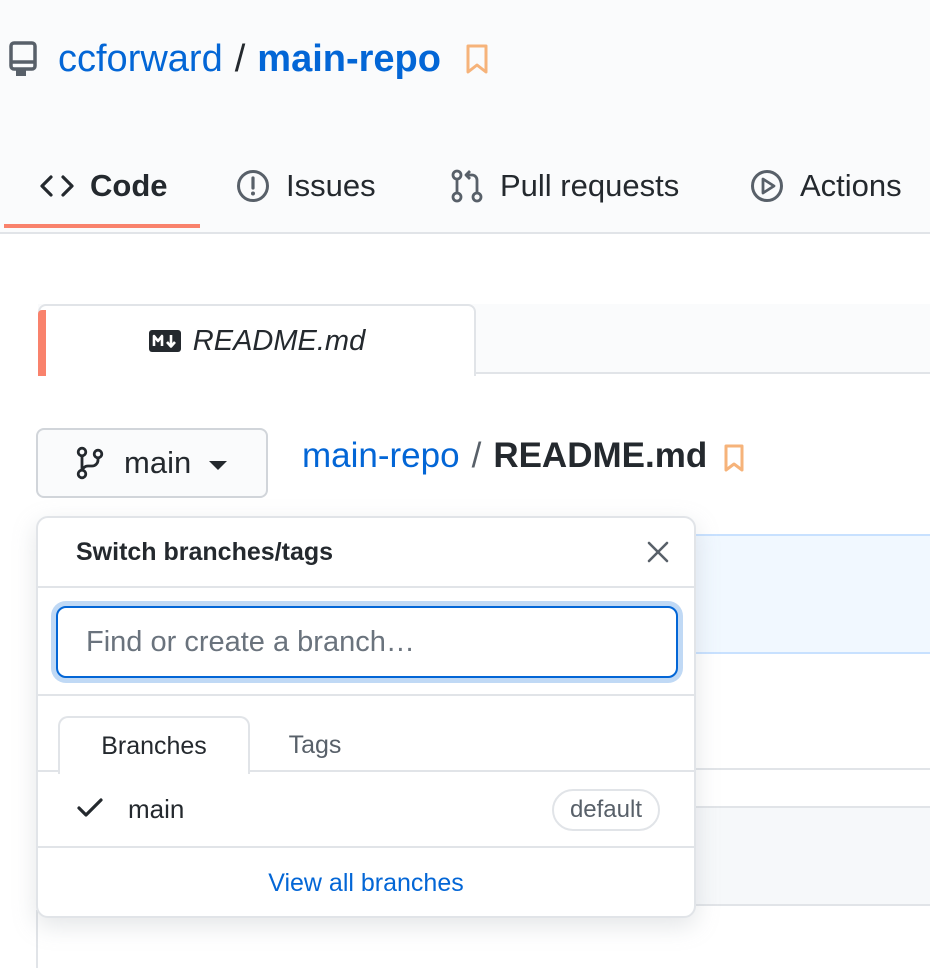 The width and height of the screenshot is (930, 968). I want to click on dropdown-header: Switch branches/tags, so click(366, 553).